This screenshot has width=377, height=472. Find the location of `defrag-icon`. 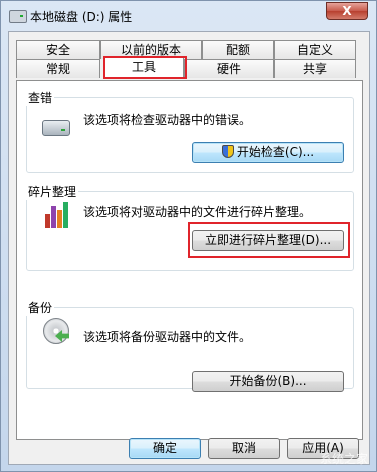

defrag-icon is located at coordinates (57, 215).